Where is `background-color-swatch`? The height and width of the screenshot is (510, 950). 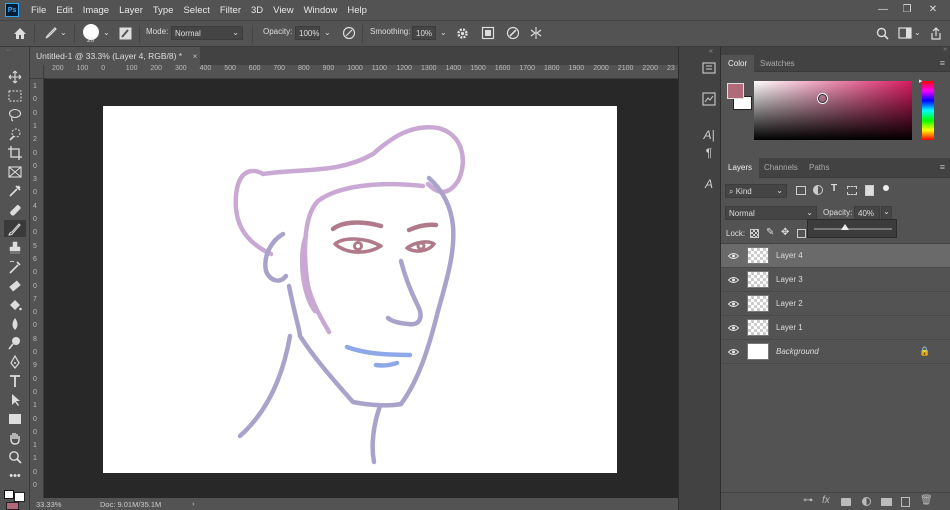
background-color-swatch is located at coordinates (19, 497).